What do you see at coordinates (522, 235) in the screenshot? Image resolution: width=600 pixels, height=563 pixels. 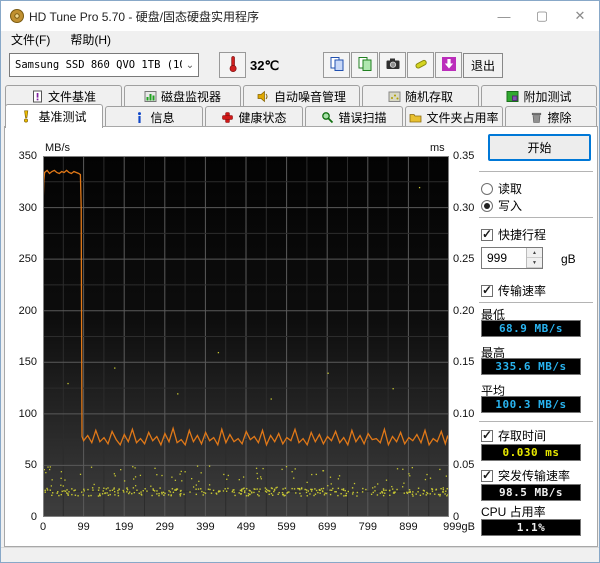 I see `short-stroke-label: 快捷行程` at bounding box center [522, 235].